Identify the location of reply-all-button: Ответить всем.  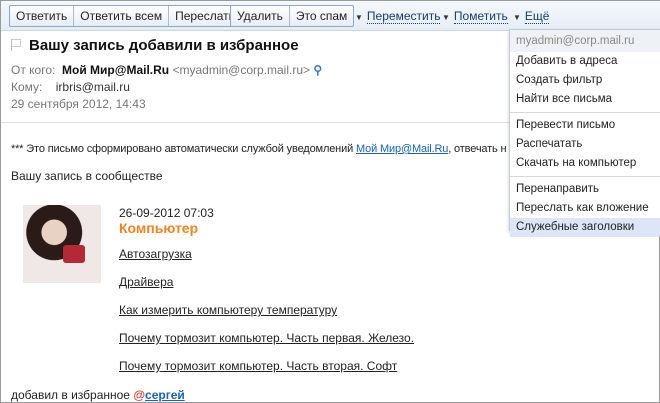
(122, 16).